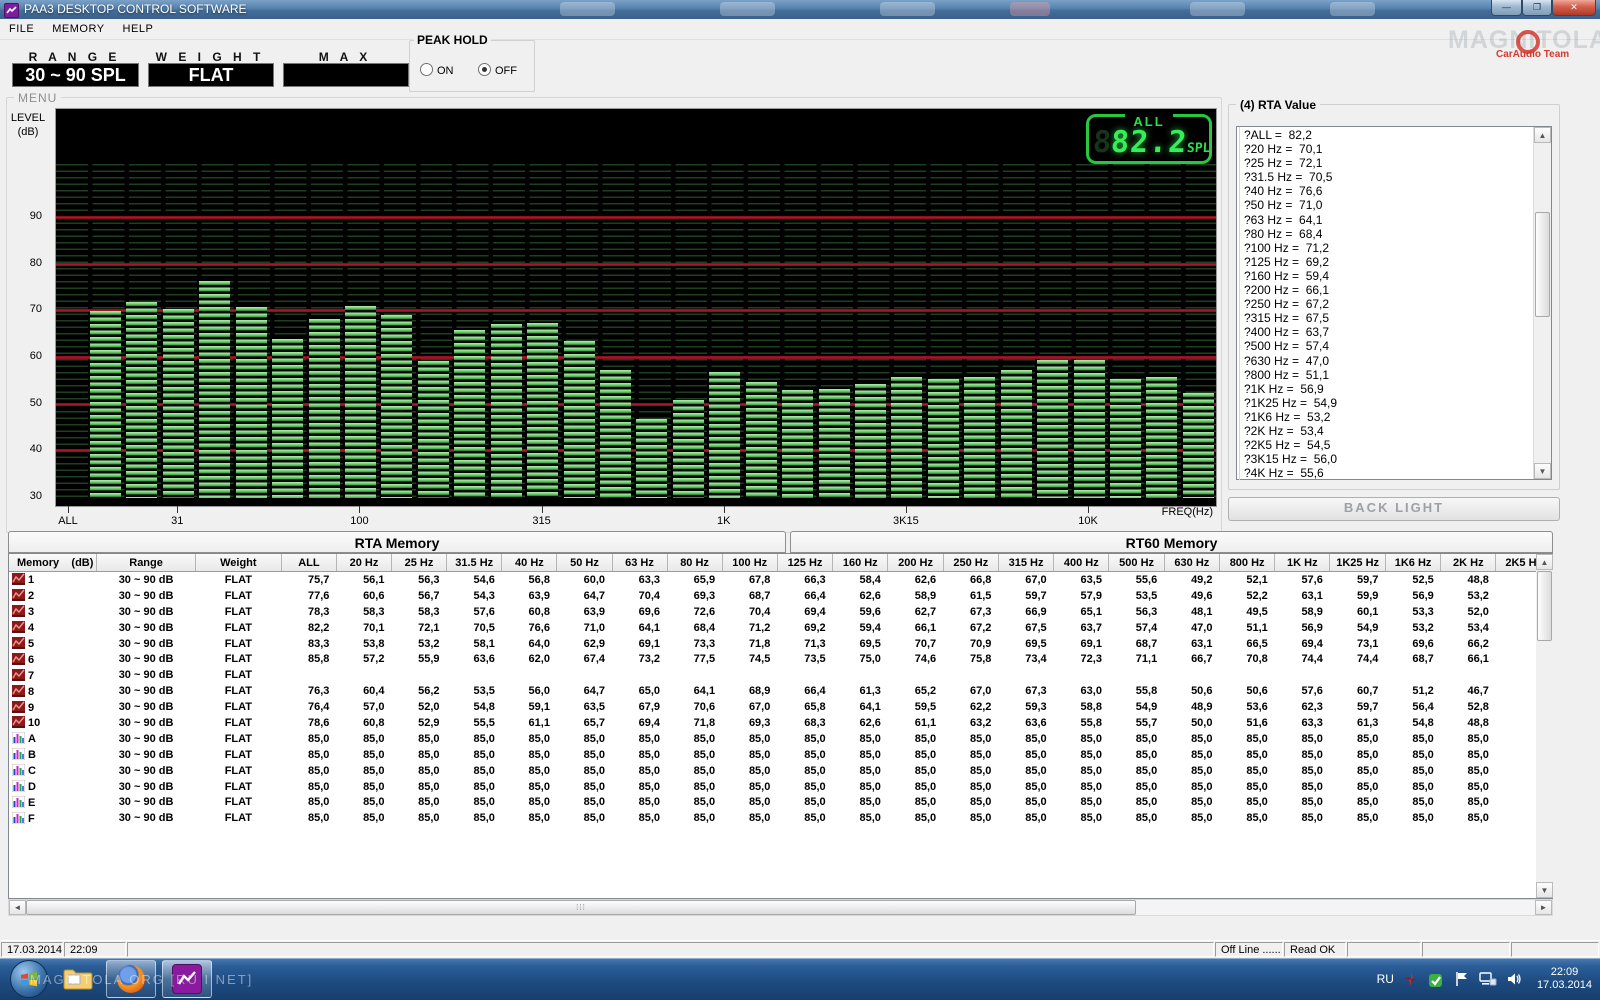 The width and height of the screenshot is (1600, 1000). What do you see at coordinates (1397, 163) in the screenshot?
I see `rta-value-item: ?25 Hz = 72,1` at bounding box center [1397, 163].